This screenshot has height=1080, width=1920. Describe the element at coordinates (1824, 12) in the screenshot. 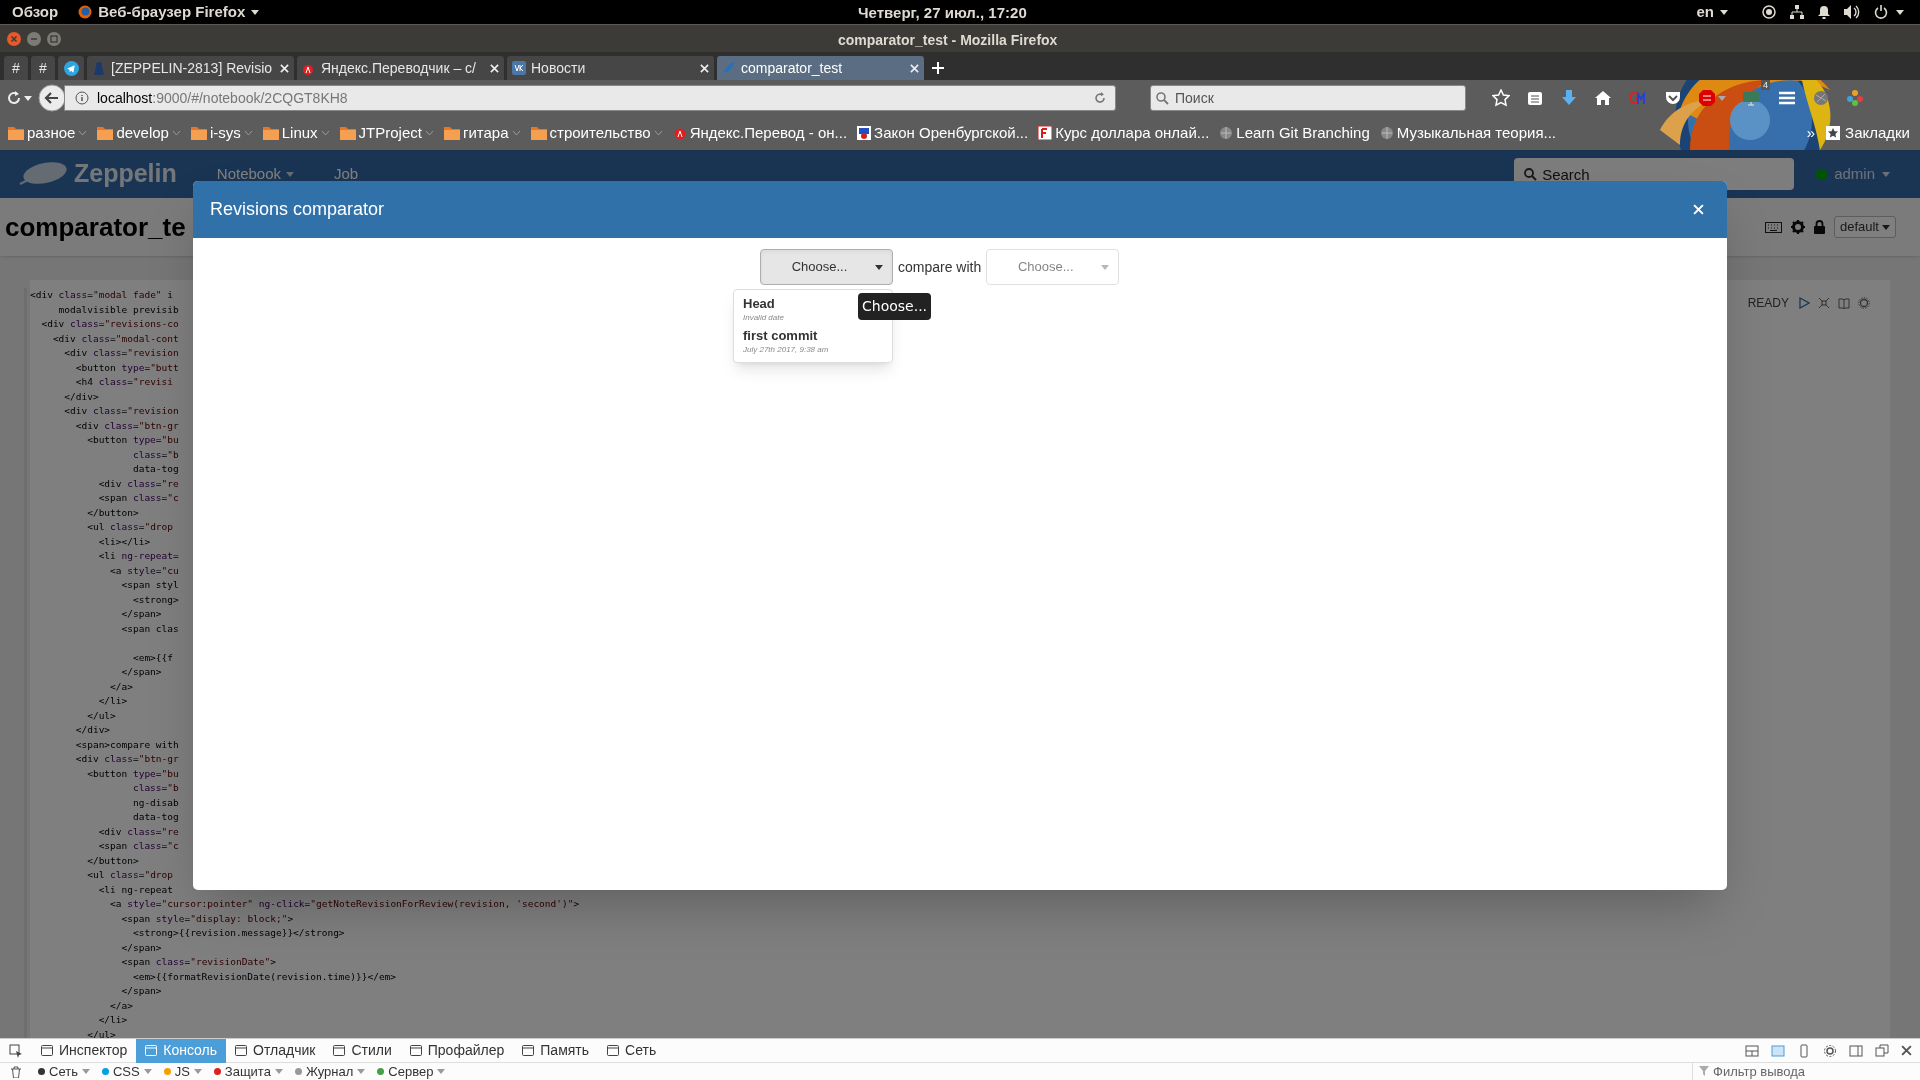

I see `bell-icon` at that location.